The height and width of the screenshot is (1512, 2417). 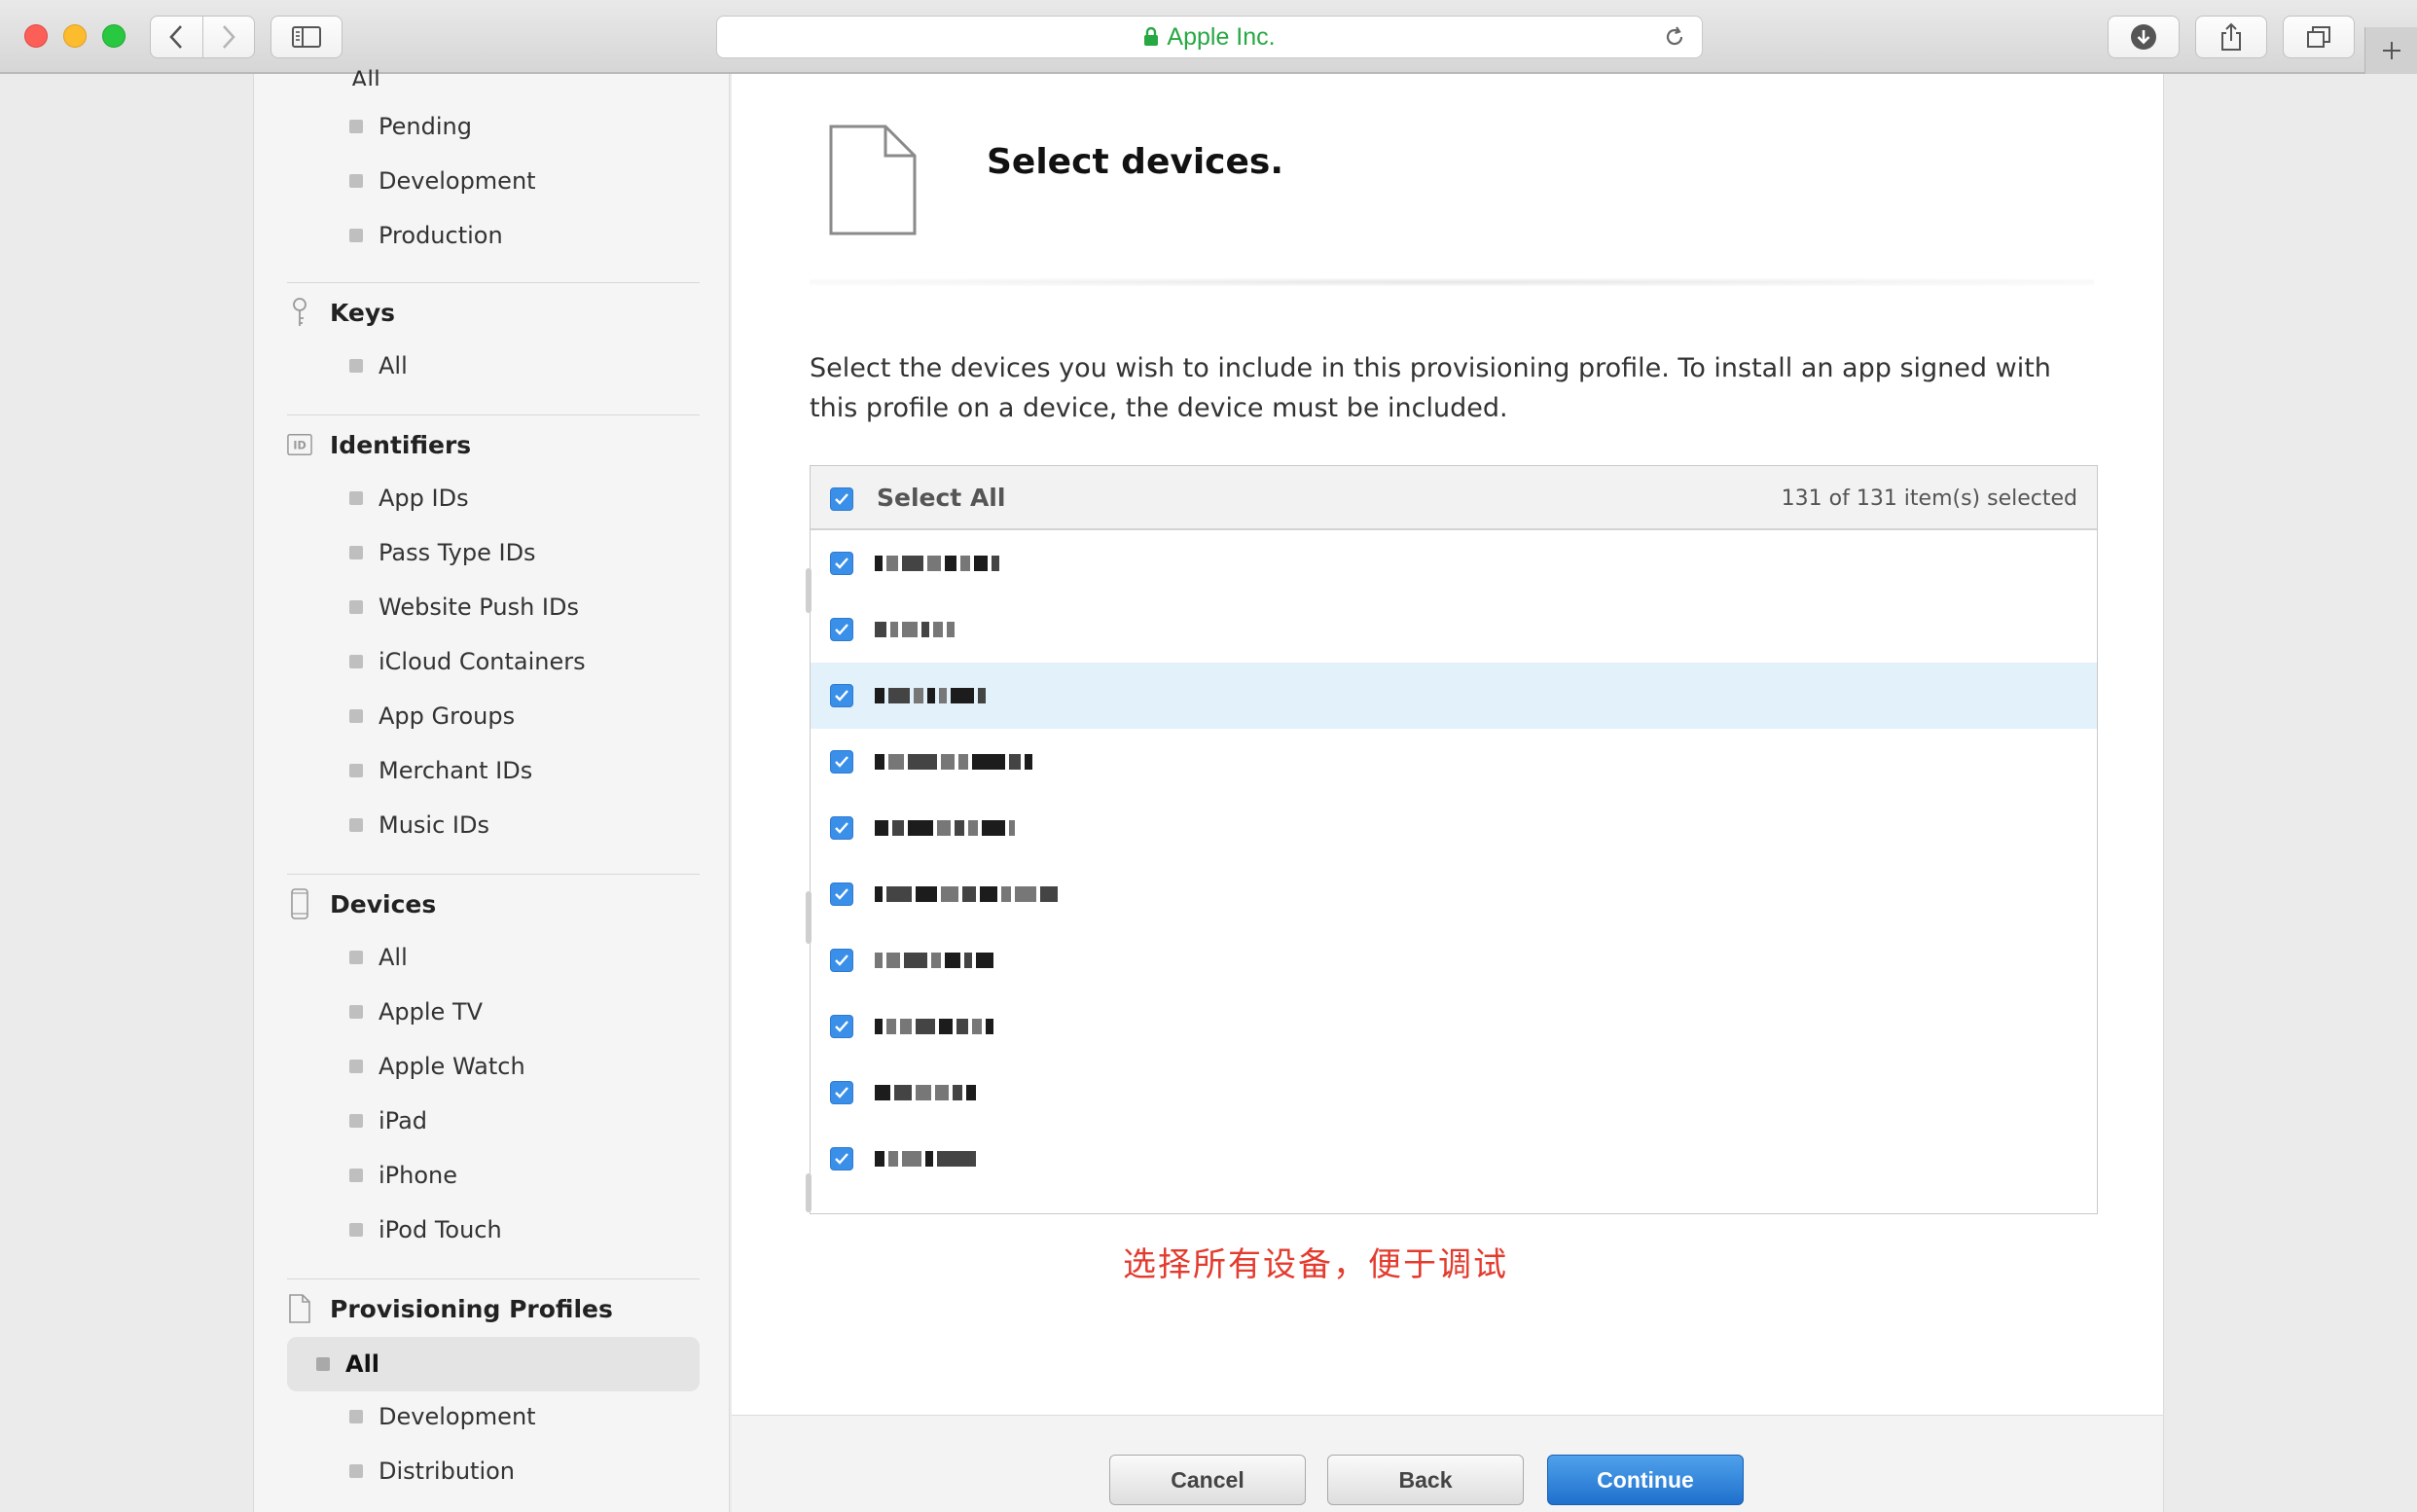 What do you see at coordinates (432, 770) in the screenshot?
I see `sidebar-item-merchant-ids: Merchant IDs` at bounding box center [432, 770].